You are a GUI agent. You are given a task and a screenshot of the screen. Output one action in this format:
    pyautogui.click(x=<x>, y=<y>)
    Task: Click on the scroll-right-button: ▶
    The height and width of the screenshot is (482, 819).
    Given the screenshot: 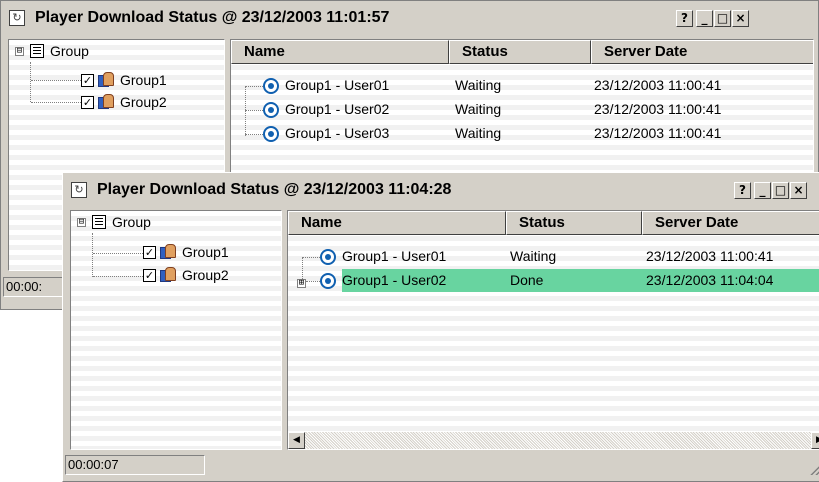 What is the action you would take?
    pyautogui.click(x=815, y=440)
    